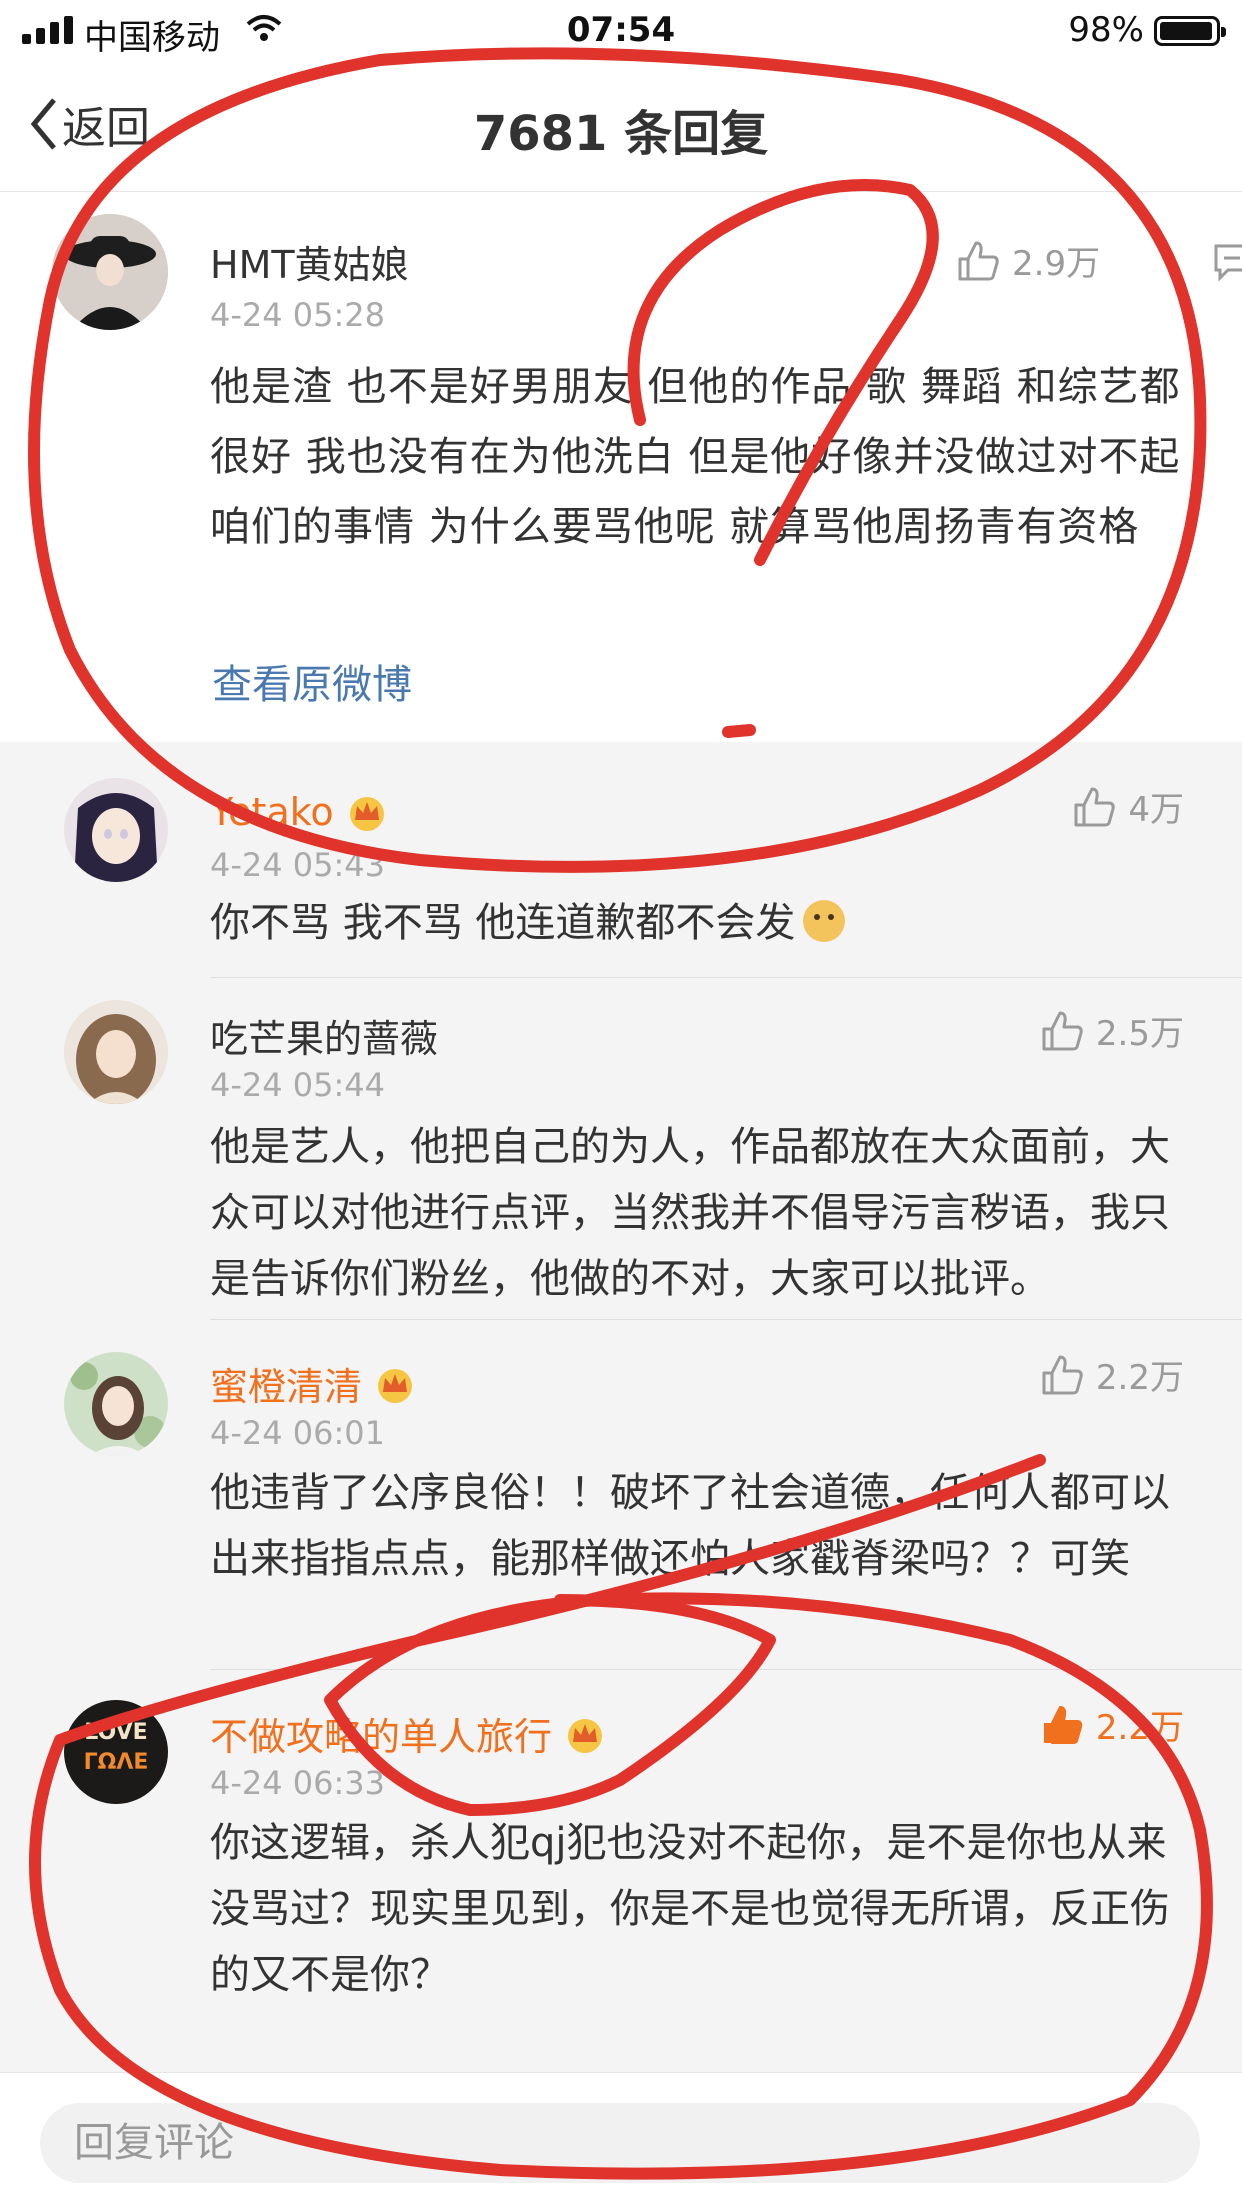  I want to click on nav-bar: 返回 7681 条回复, so click(621, 127).